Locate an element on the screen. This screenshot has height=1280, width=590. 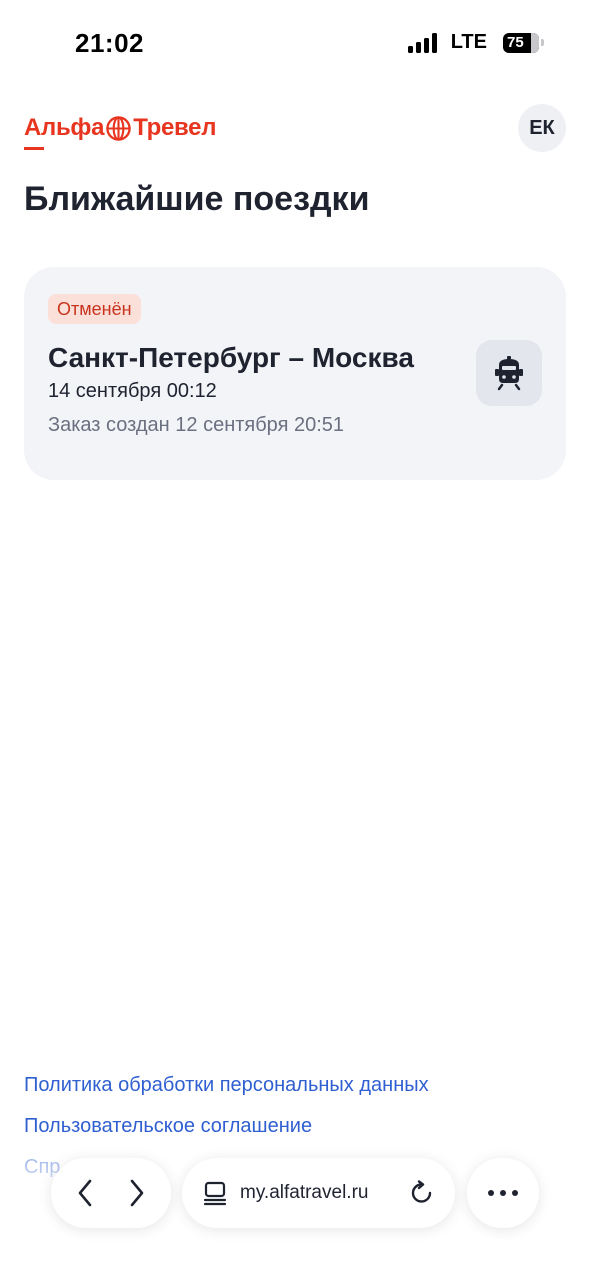
brand-logo: Альфа Тревел is located at coordinates (120, 132).